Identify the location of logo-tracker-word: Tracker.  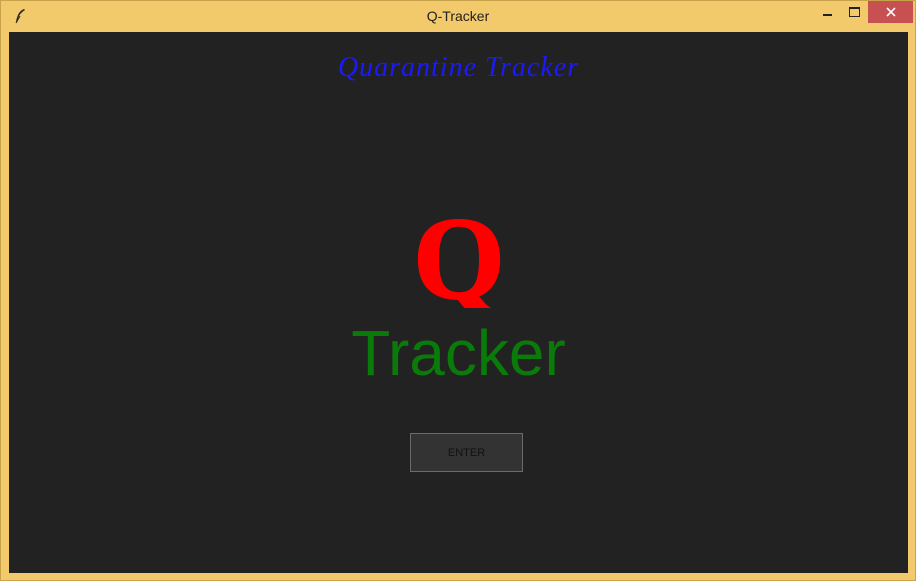
(458, 353).